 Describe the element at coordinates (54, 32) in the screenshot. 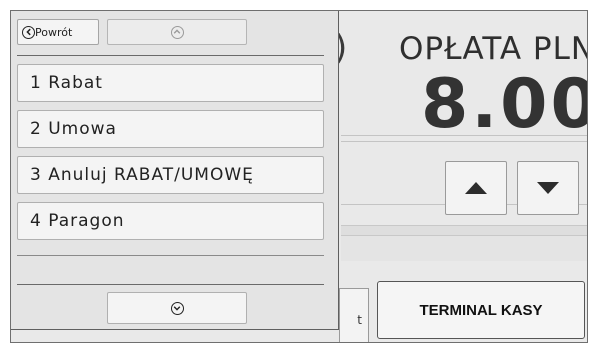

I see `back-button-label: Powrót` at that location.